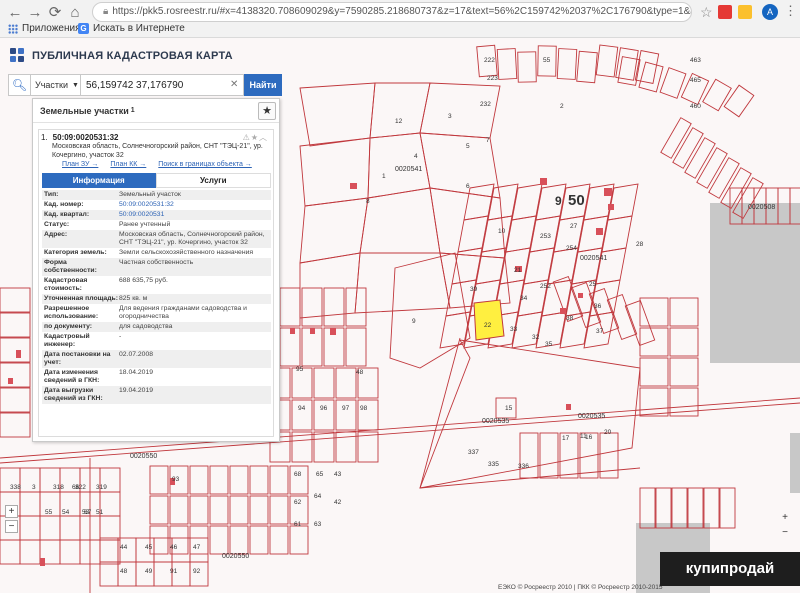 The image size is (800, 593). Describe the element at coordinates (489, 320) in the screenshot. I see `selected-parcel` at that location.